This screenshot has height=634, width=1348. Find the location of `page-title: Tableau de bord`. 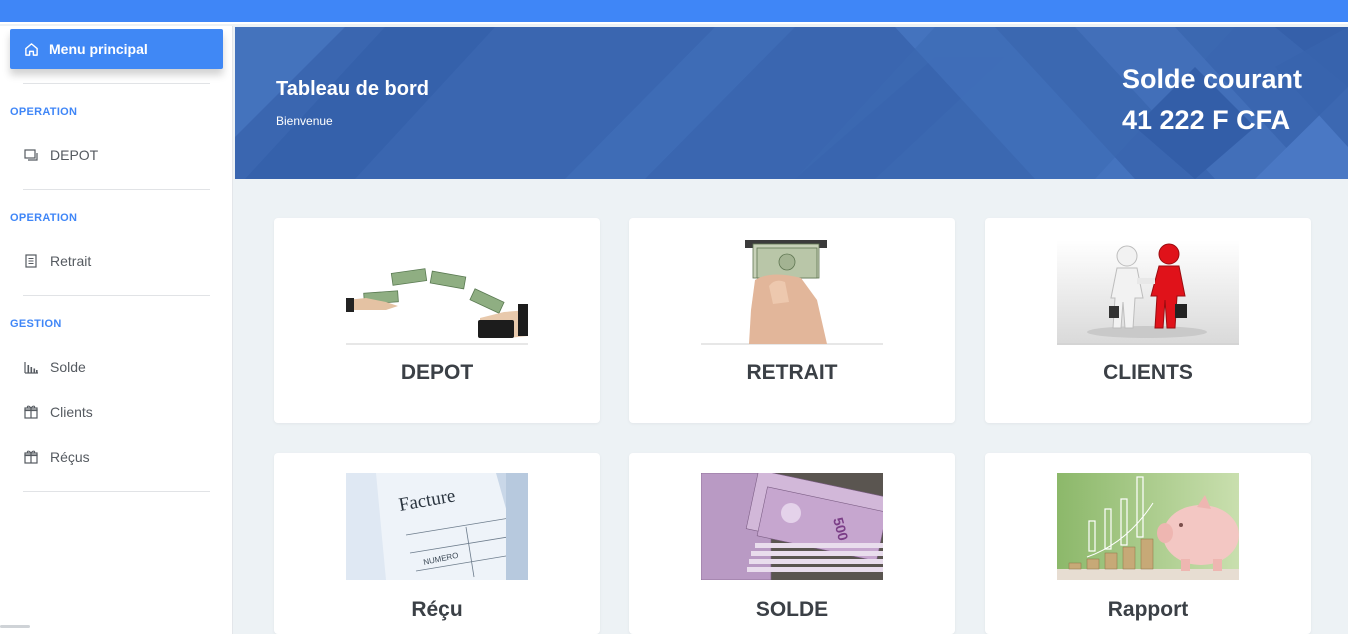

page-title: Tableau de bord is located at coordinates (352, 89).